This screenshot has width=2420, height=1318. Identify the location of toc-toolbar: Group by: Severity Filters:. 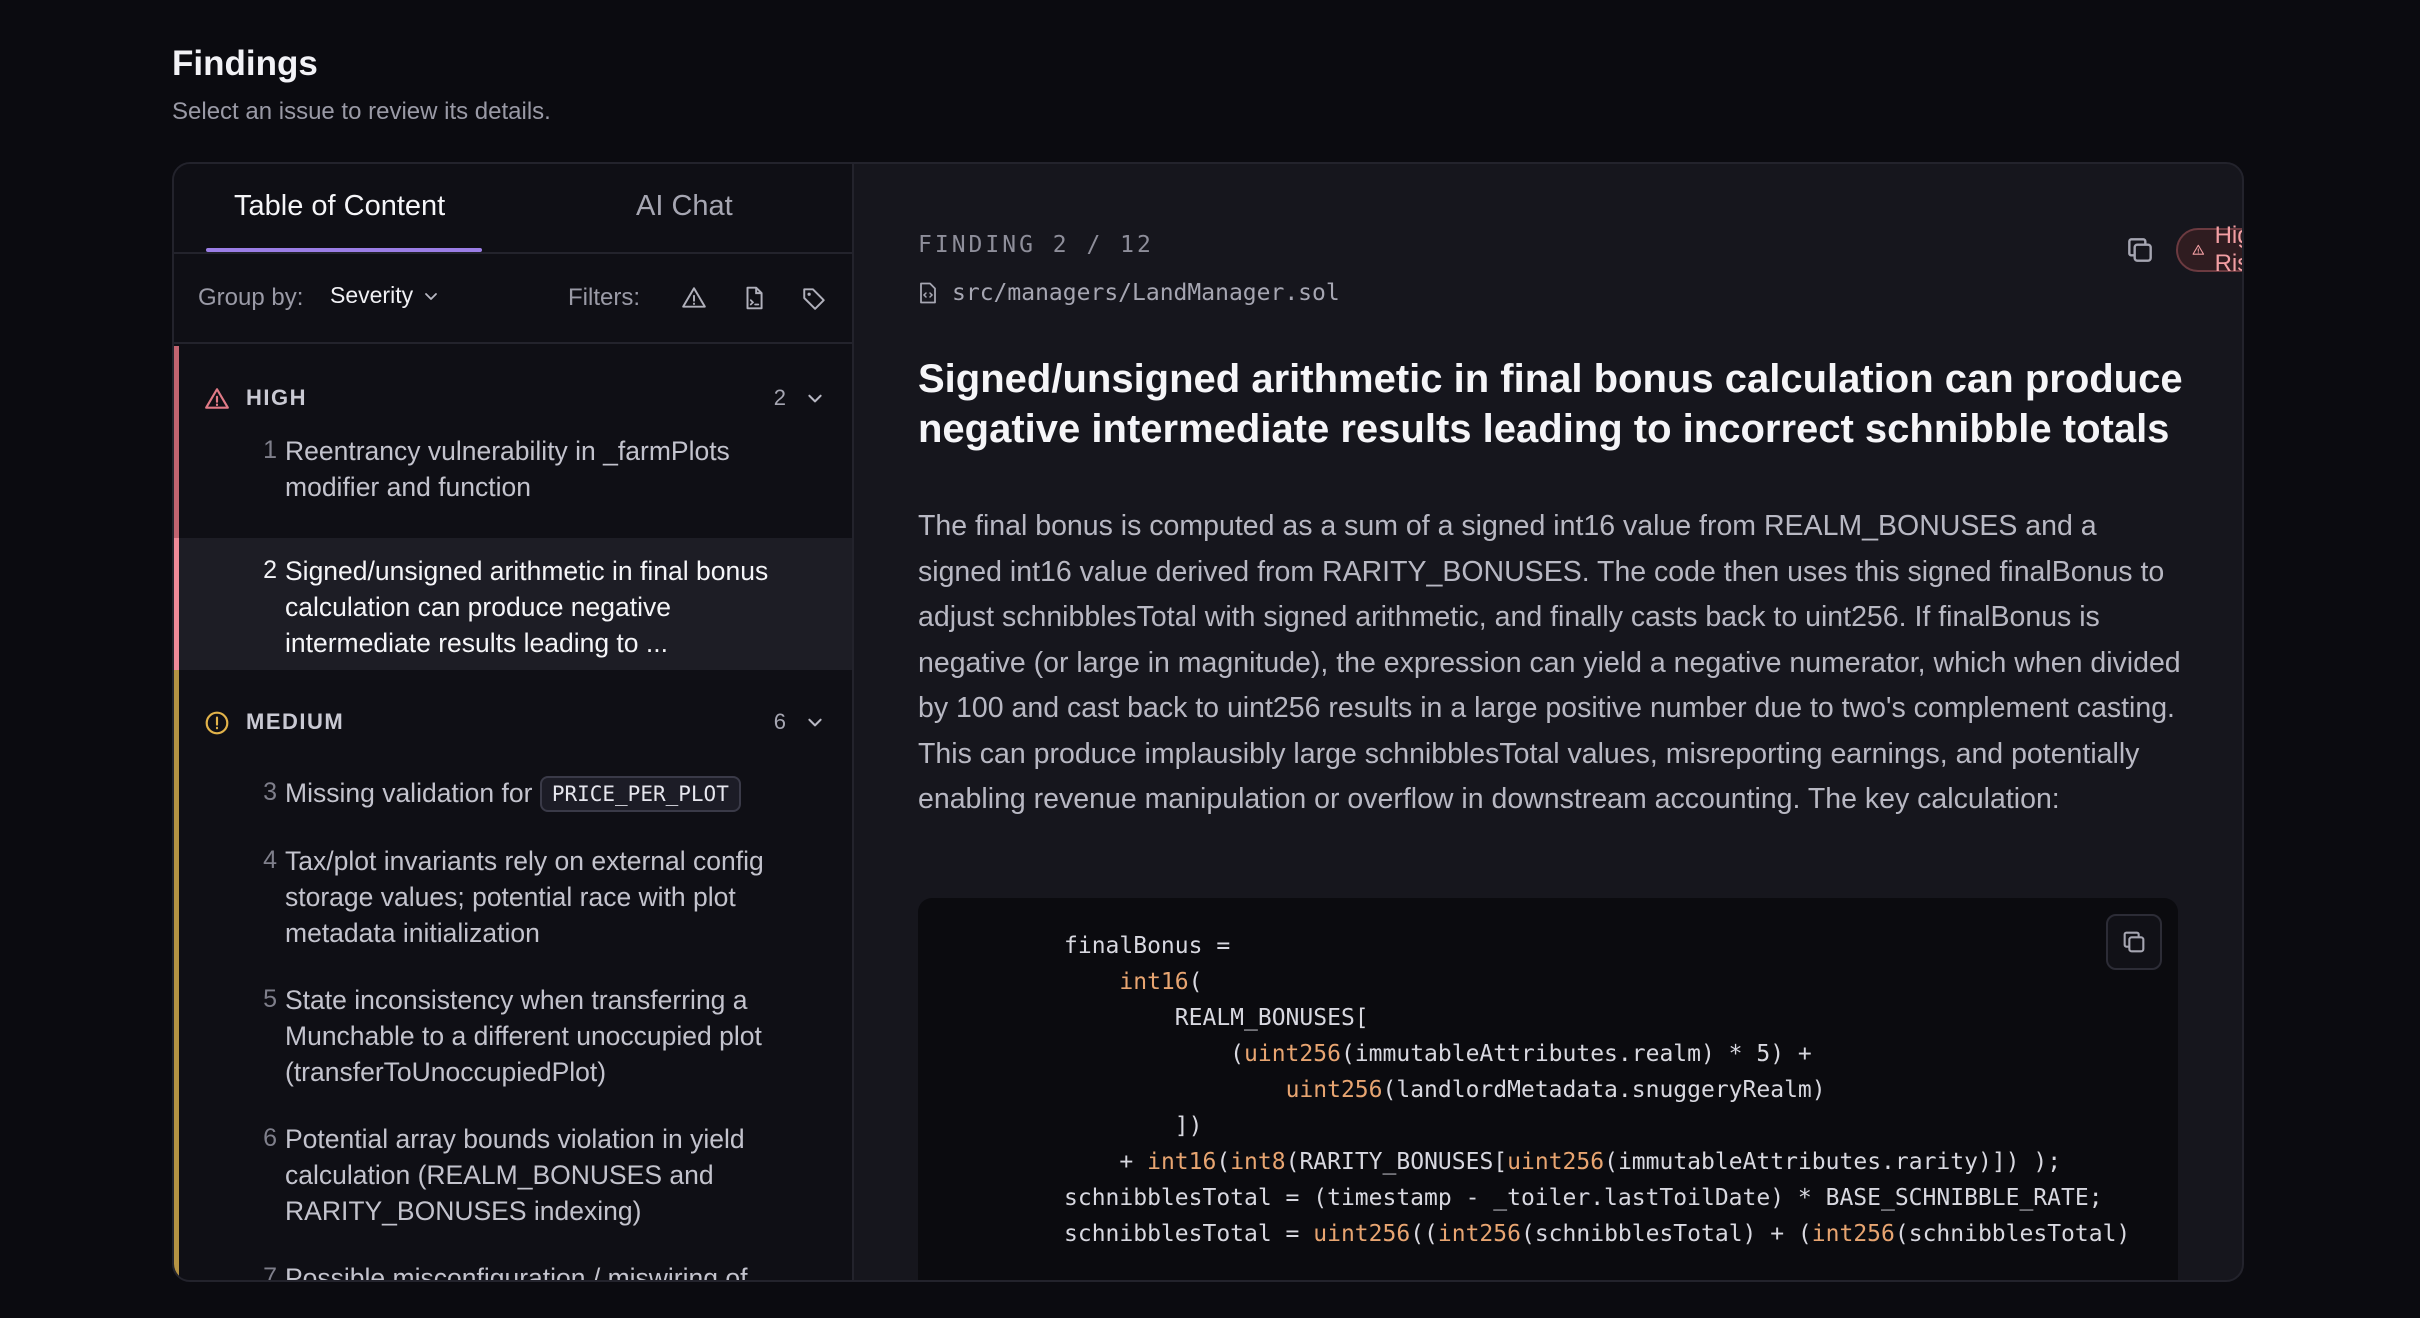
(513, 299).